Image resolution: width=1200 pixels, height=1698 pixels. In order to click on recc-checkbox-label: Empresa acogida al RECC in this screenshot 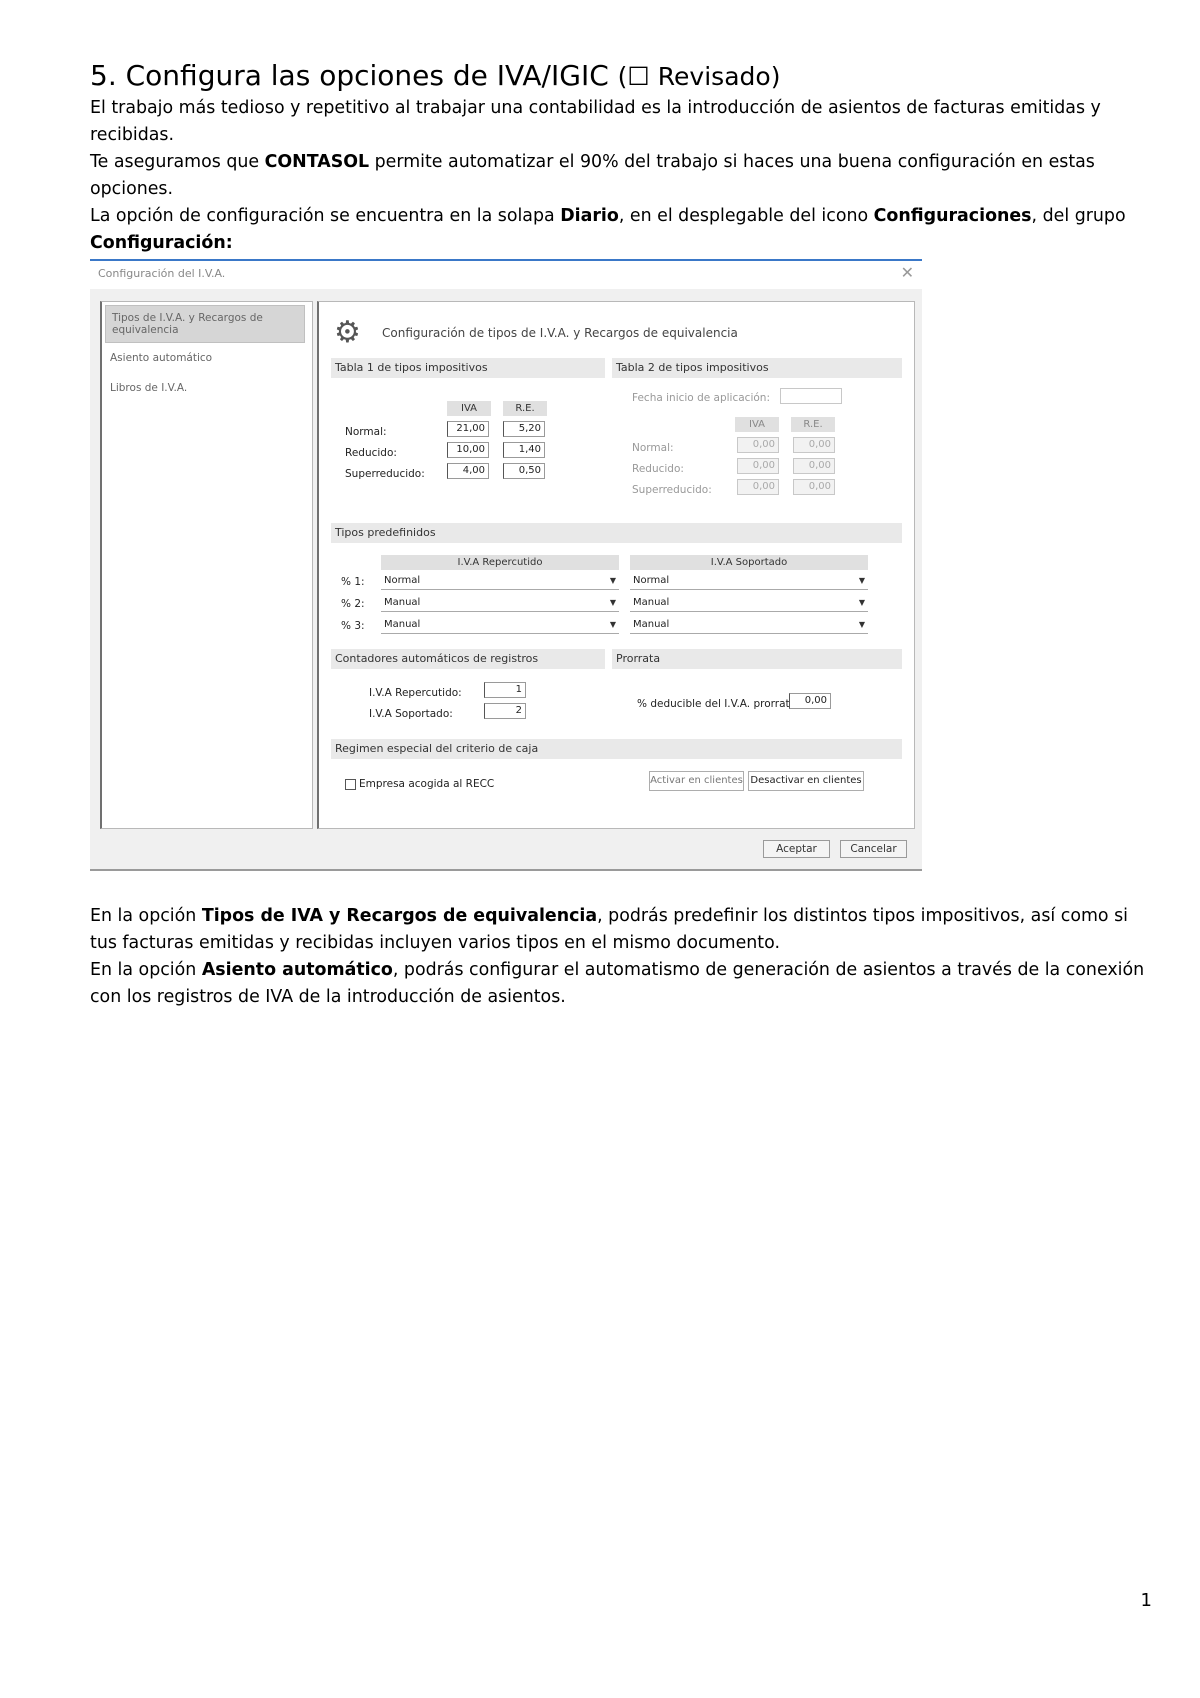, I will do `click(427, 784)`.